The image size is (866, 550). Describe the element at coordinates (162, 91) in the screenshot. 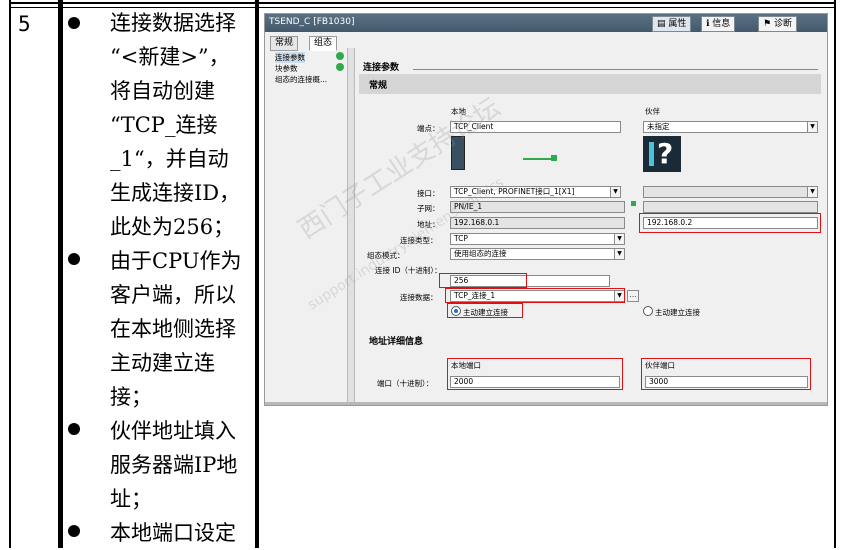

I see `text-line: 将自动创建` at that location.